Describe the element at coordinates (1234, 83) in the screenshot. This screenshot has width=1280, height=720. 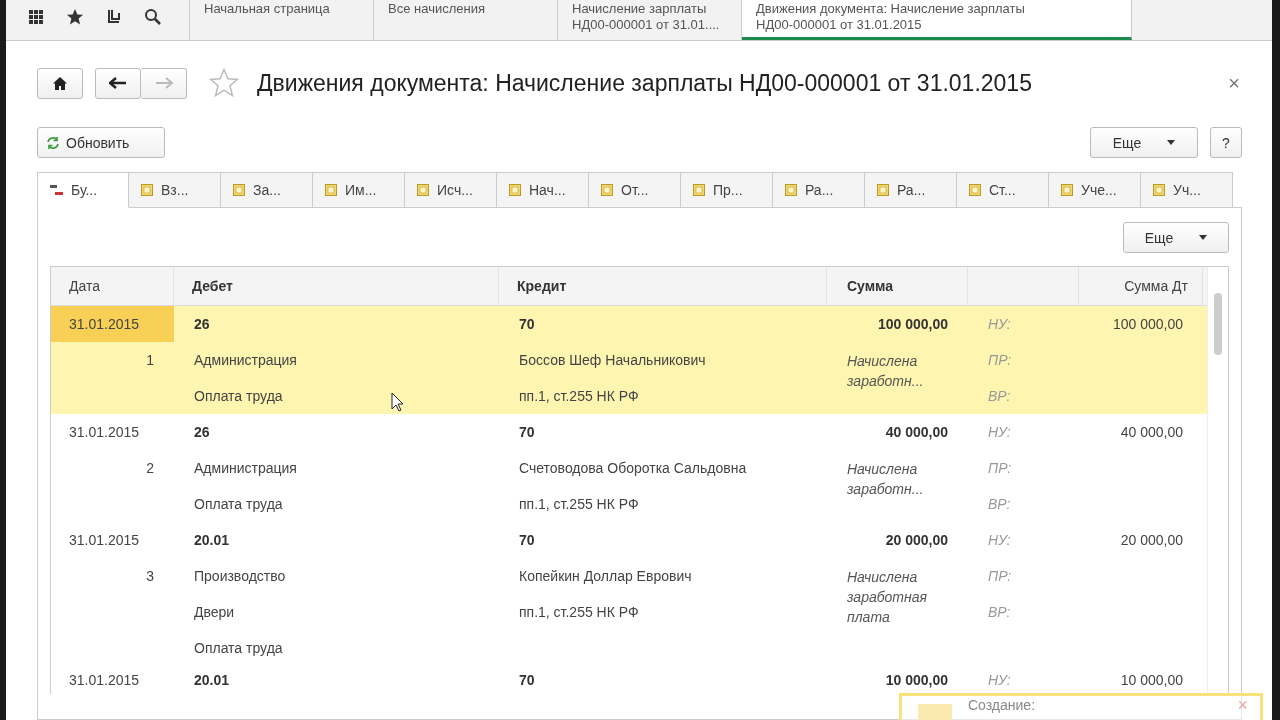
I see `close-button: ×` at that location.